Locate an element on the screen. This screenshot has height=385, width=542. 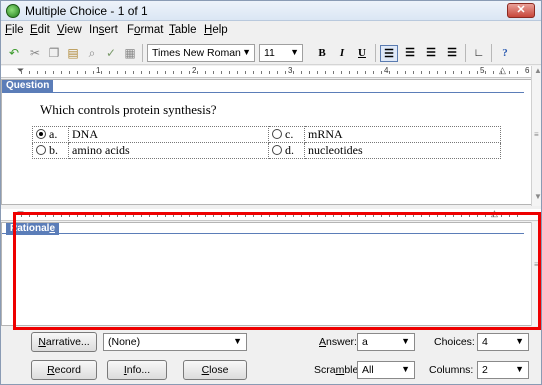
menu-table: Table is located at coordinates (183, 30).